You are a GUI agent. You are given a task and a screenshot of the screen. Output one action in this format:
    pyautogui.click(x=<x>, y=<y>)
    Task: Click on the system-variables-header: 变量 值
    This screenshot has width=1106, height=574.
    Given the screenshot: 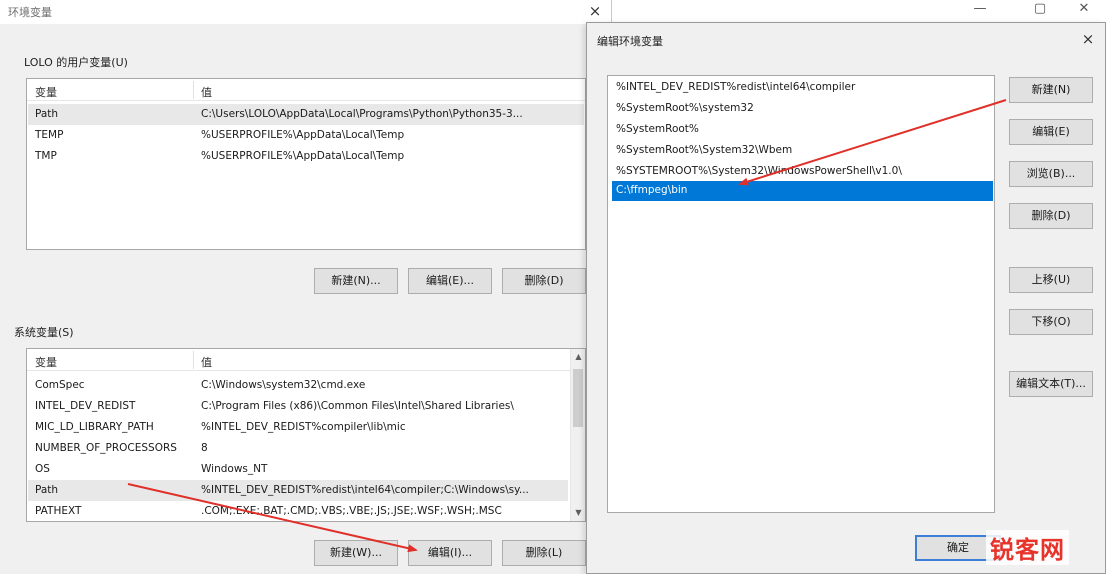 What is the action you would take?
    pyautogui.click(x=306, y=360)
    